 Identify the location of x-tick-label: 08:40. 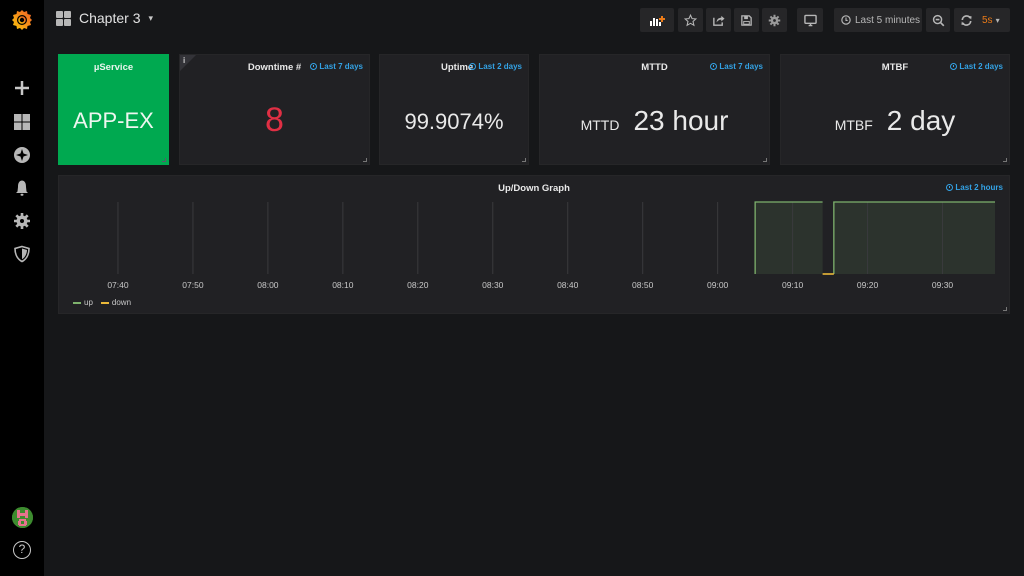
(568, 285).